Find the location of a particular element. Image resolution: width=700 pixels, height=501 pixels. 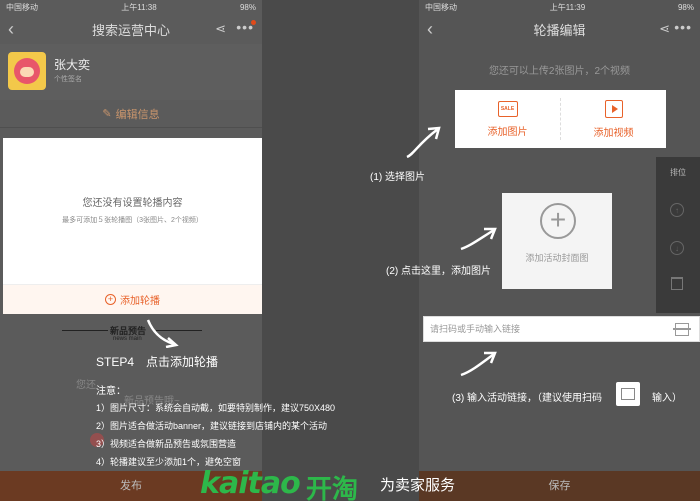

note-1: 1）图片尺寸：系统会自动截，如要特别制作，建议750X480 is located at coordinates (216, 408).